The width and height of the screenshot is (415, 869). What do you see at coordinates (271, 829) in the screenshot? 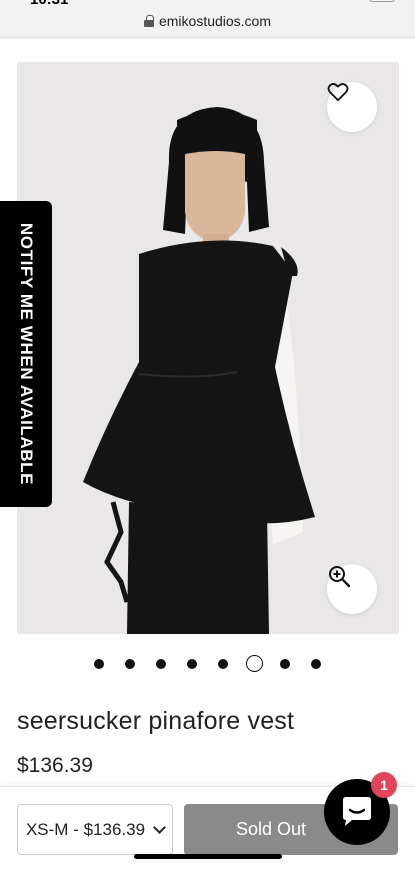
I see `sold-out-label: Sold Out` at bounding box center [271, 829].